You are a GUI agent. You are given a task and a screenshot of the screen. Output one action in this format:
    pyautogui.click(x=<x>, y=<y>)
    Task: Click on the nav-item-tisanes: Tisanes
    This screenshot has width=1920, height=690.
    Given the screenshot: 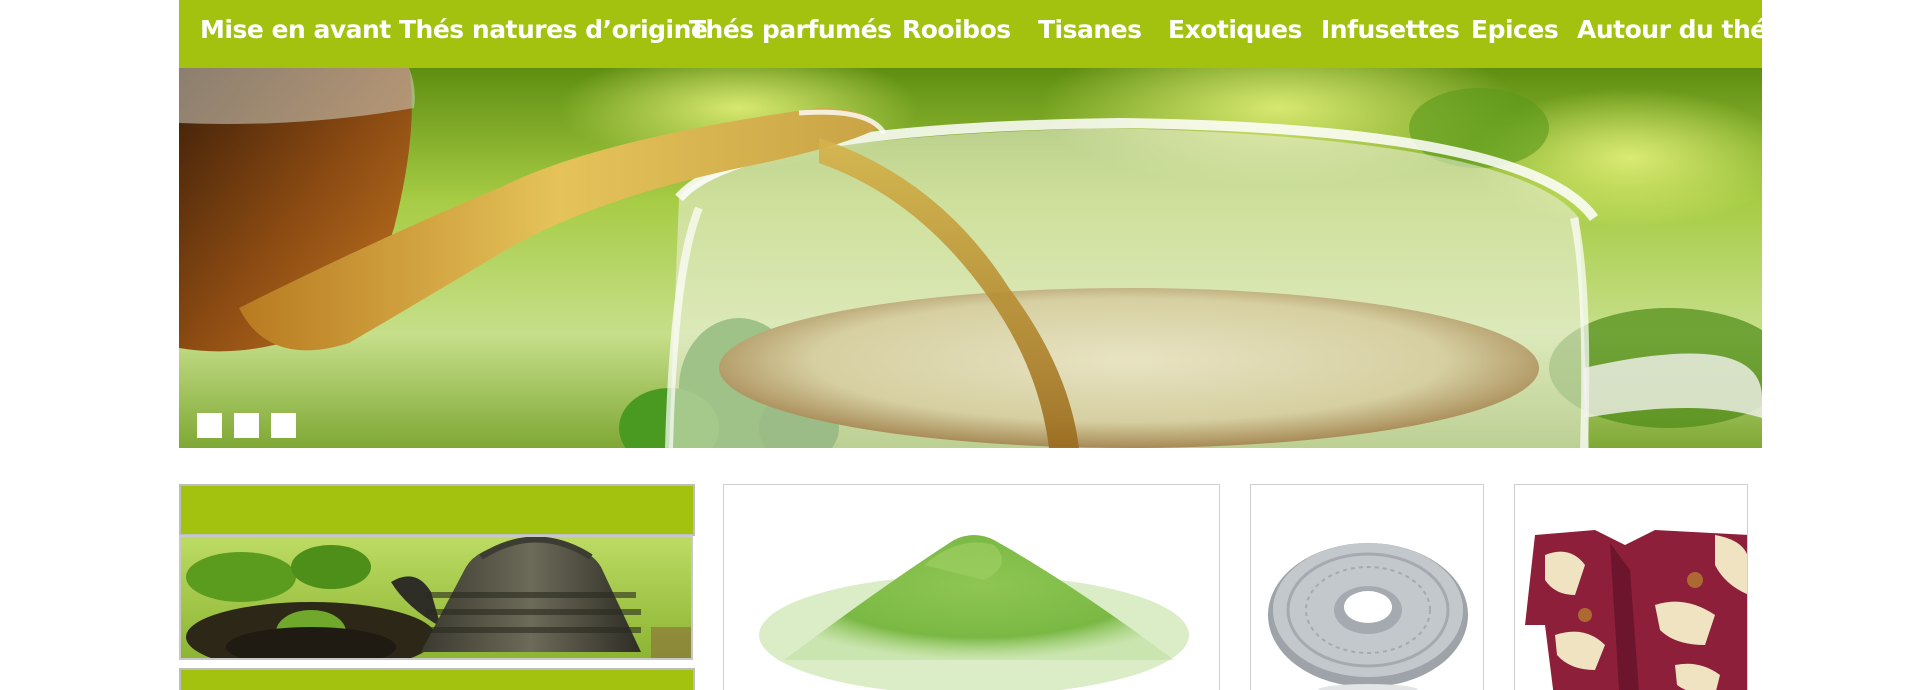 What is the action you would take?
    pyautogui.click(x=1090, y=30)
    